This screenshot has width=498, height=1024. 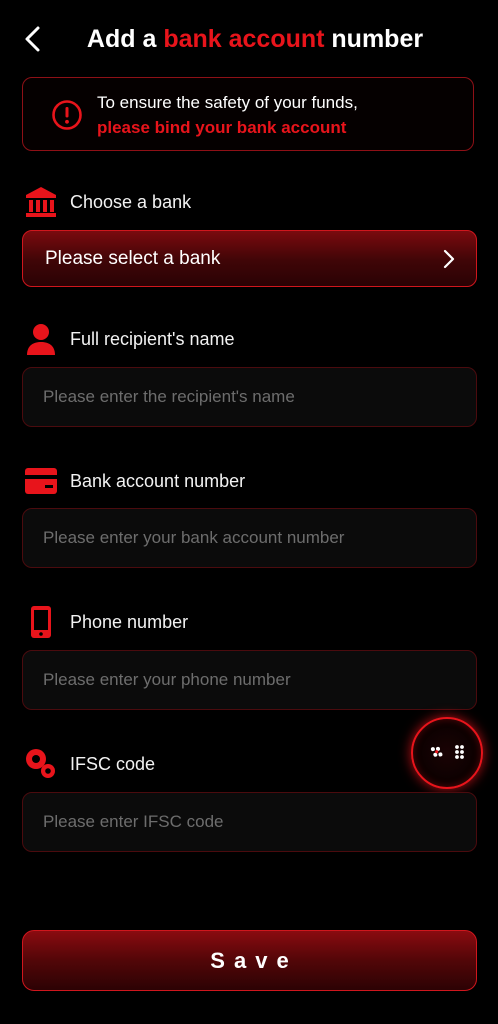 I want to click on bank-select-text: Please select a bank, so click(x=133, y=258).